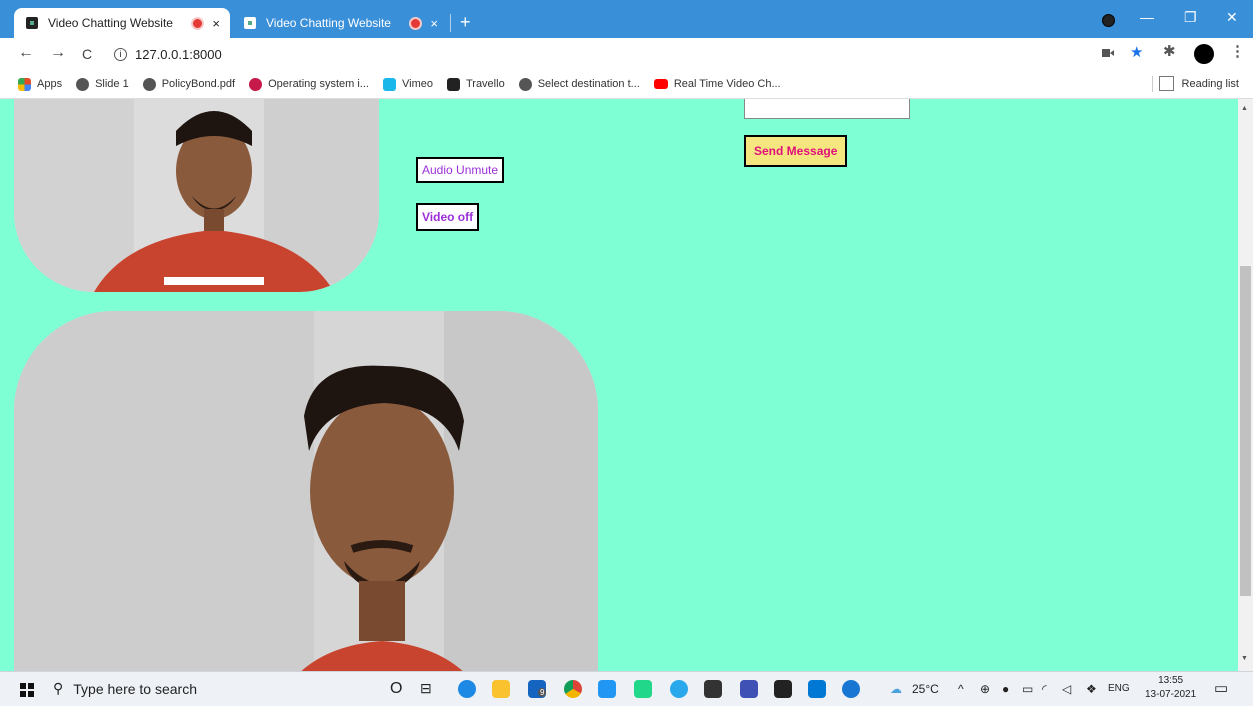  What do you see at coordinates (1232, 17) in the screenshot?
I see `close-window-button: ✕` at bounding box center [1232, 17].